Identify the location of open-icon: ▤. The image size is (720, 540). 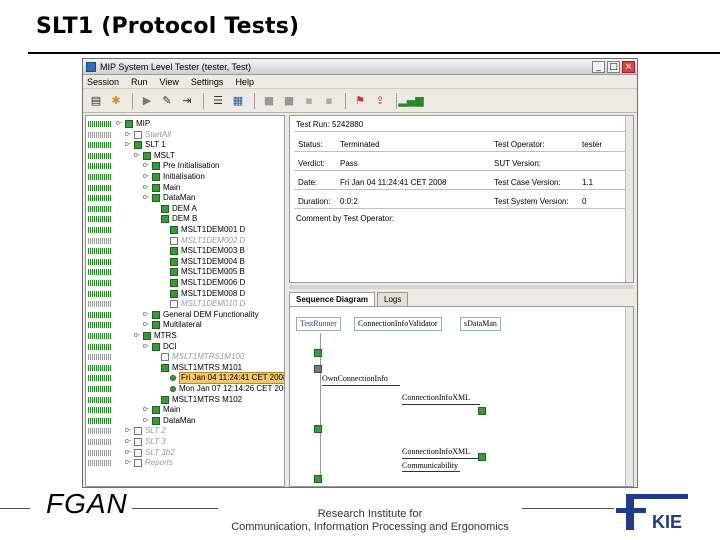
(96, 101).